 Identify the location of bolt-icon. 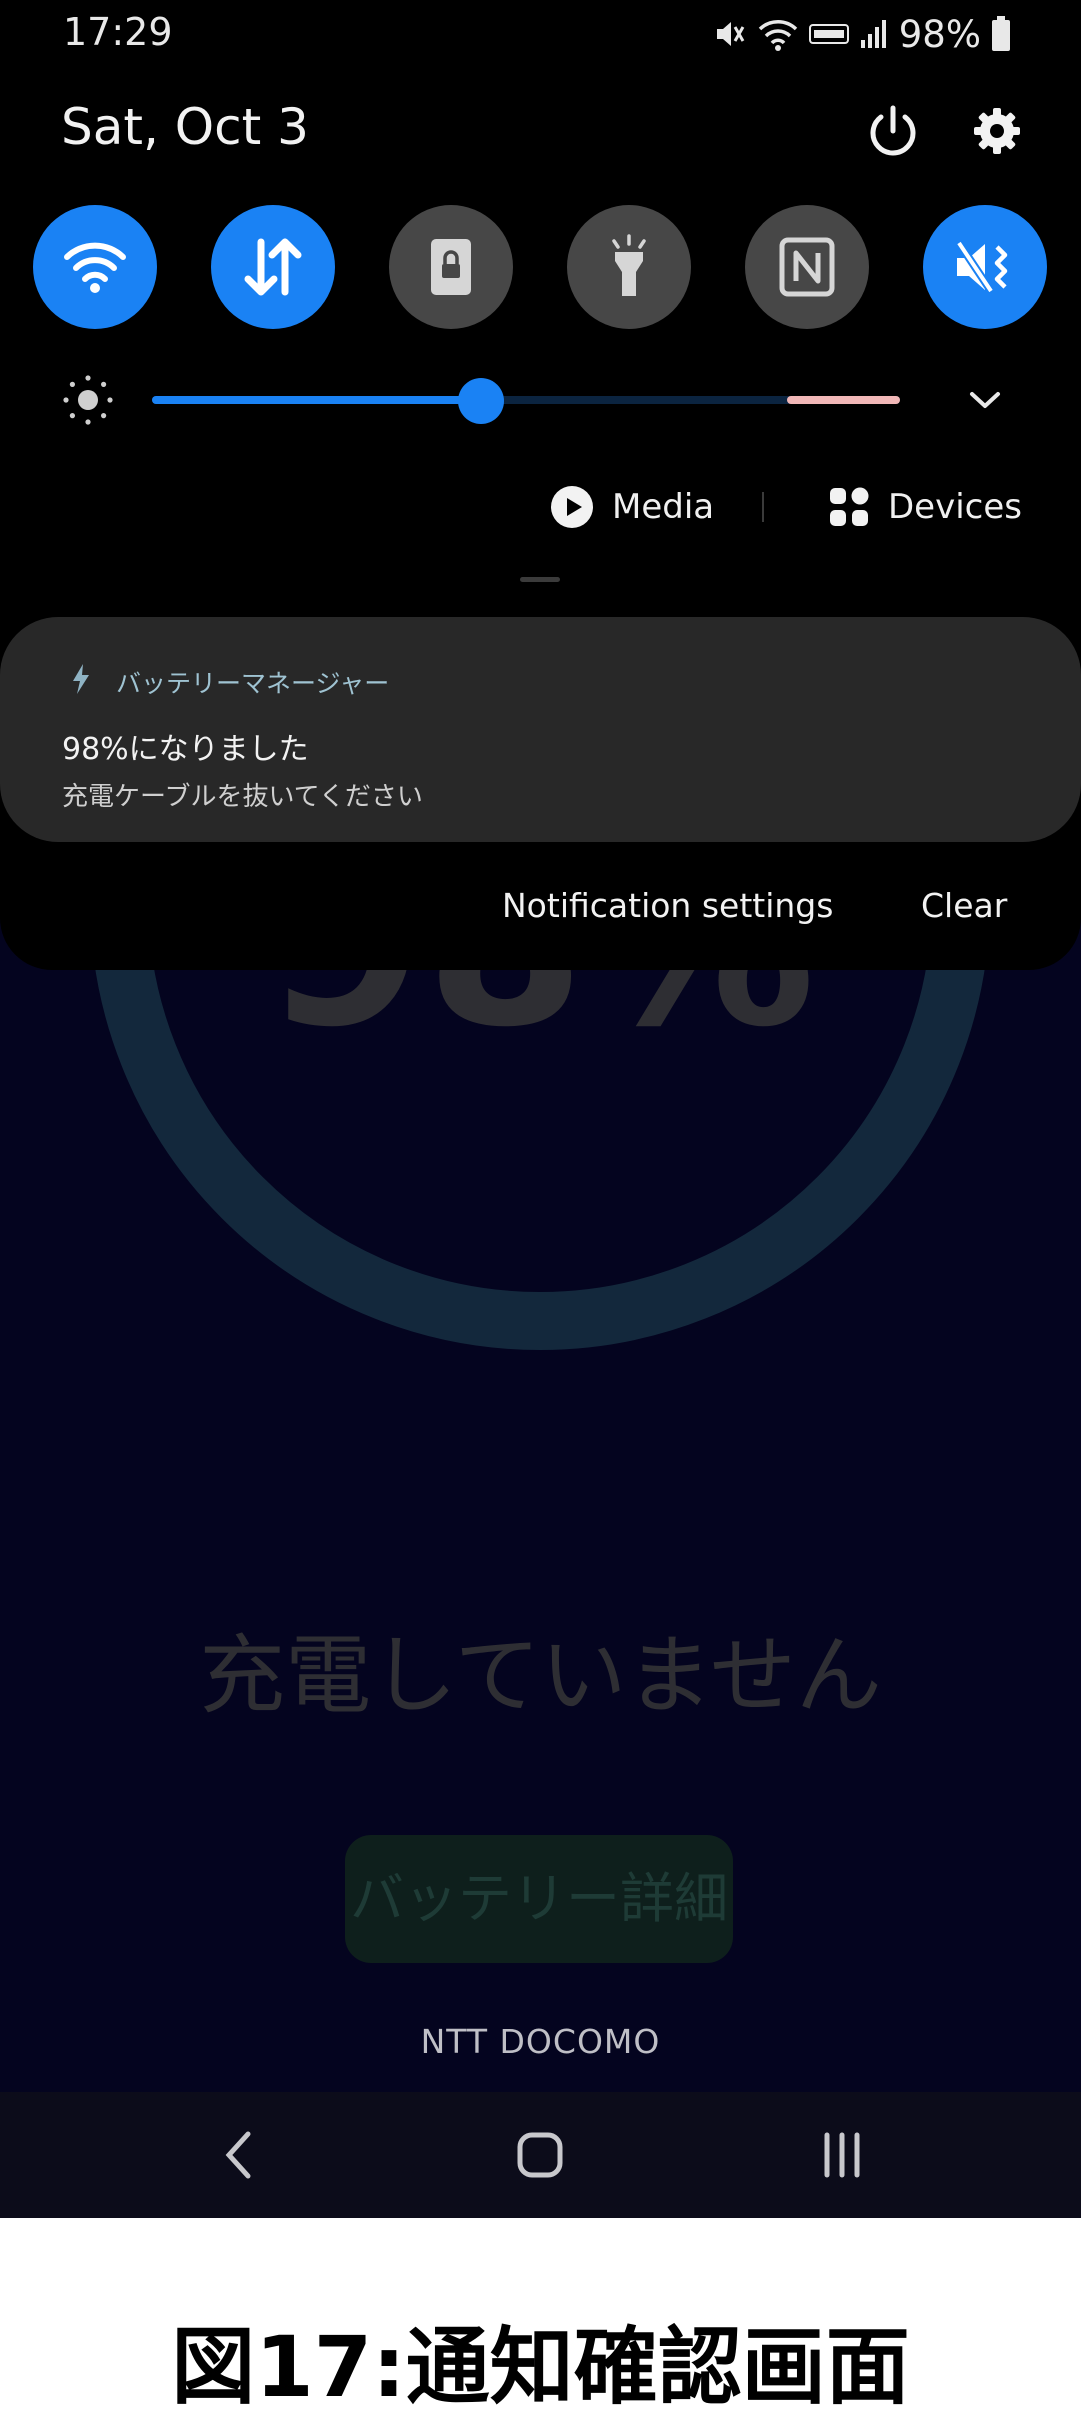
(81, 679).